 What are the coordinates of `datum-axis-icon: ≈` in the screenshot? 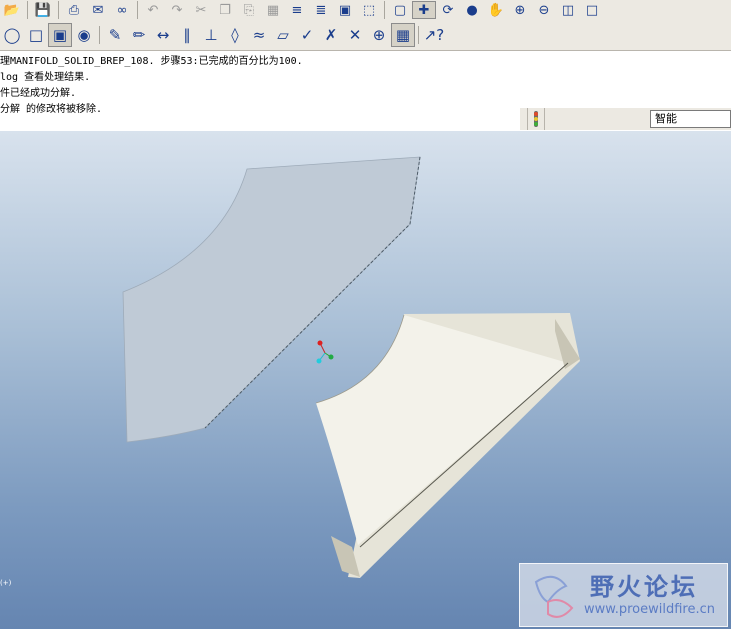 It's located at (259, 35).